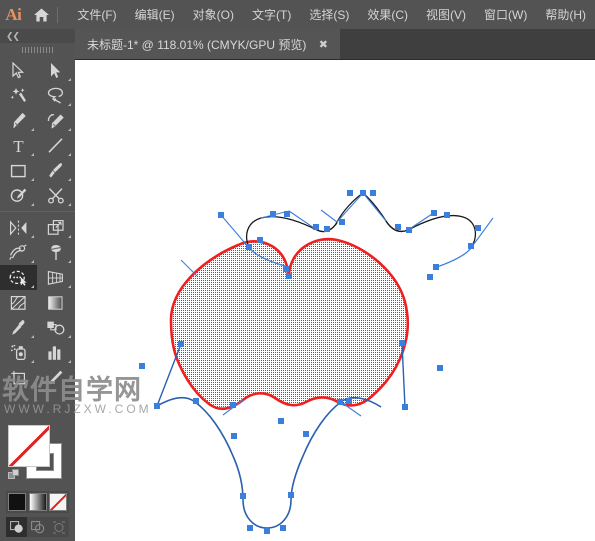 This screenshot has width=595, height=541. What do you see at coordinates (446, 15) in the screenshot?
I see `menu-view: 视图(V)` at bounding box center [446, 15].